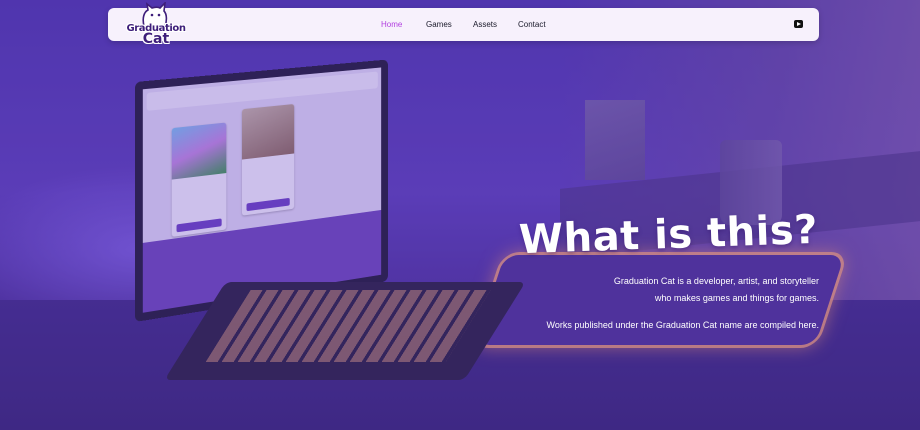 The image size is (920, 430). I want to click on brand-name: Graduation Cat, so click(156, 35).